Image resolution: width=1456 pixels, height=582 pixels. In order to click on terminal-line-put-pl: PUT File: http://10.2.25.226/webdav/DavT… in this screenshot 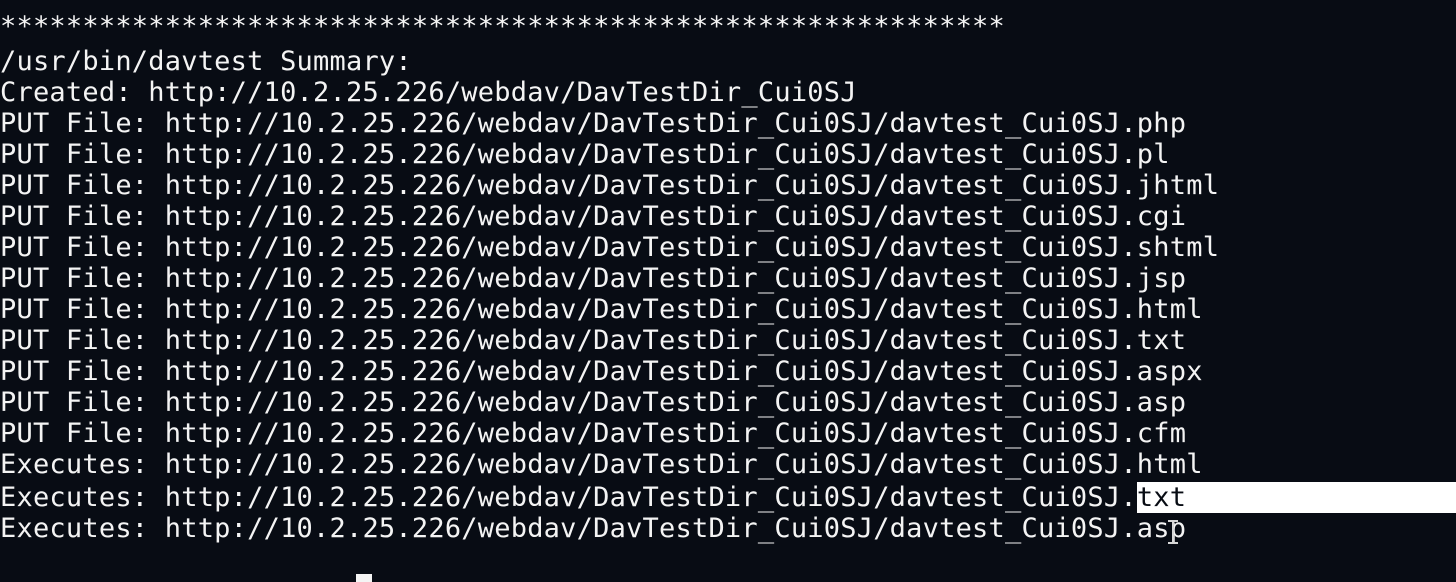, I will do `click(585, 154)`.